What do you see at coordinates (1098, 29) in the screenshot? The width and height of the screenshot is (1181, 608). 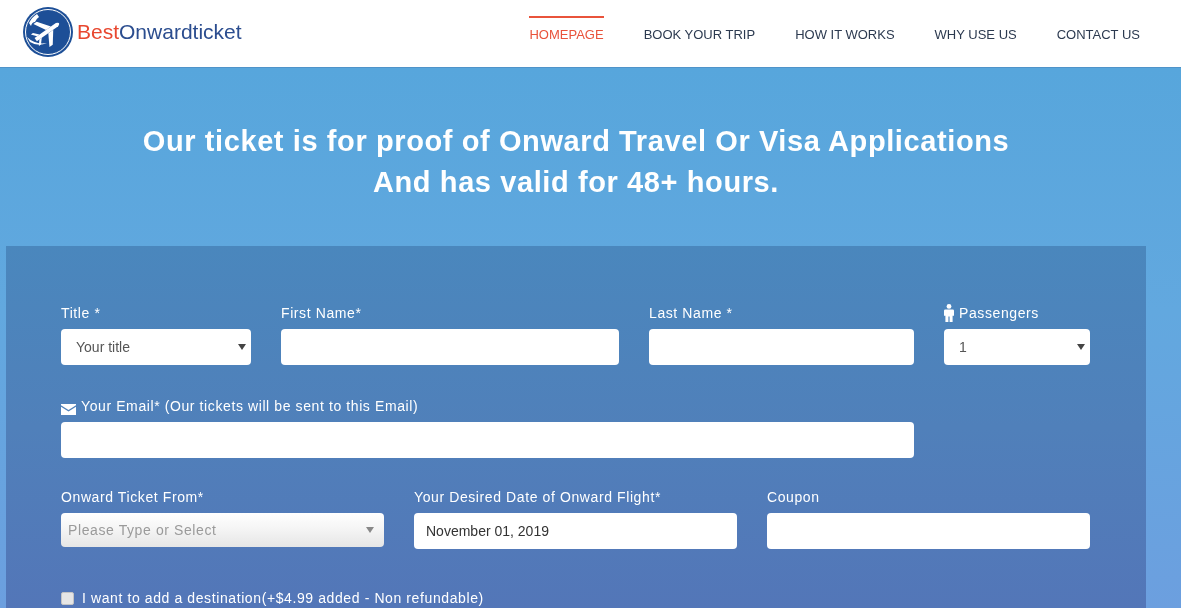 I see `nav-link: CONTACT US` at bounding box center [1098, 29].